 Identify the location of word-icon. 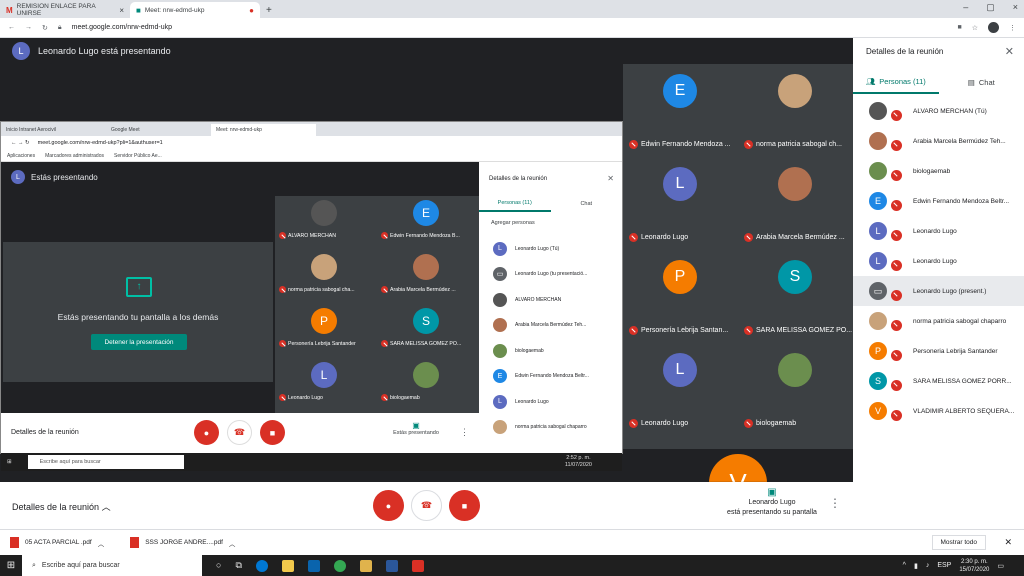
(391, 565).